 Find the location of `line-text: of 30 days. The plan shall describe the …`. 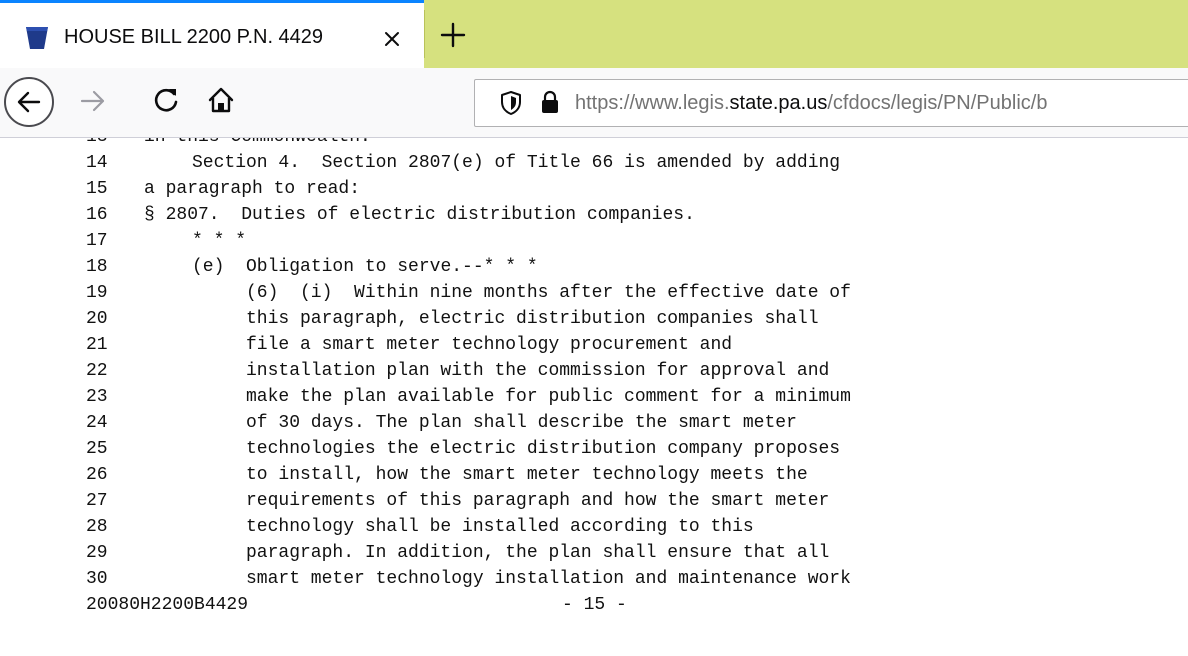

line-text: of 30 days. The plan shall describe the … is located at coordinates (521, 423).